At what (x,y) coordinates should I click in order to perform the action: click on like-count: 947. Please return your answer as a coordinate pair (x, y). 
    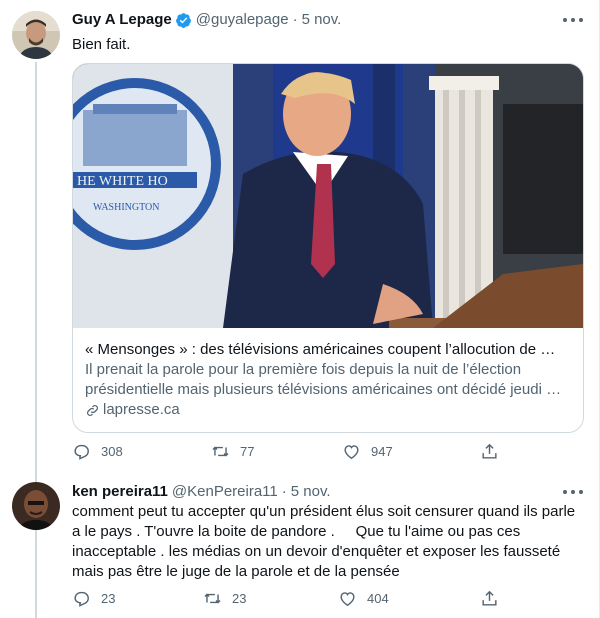
    Looking at the image, I should click on (382, 451).